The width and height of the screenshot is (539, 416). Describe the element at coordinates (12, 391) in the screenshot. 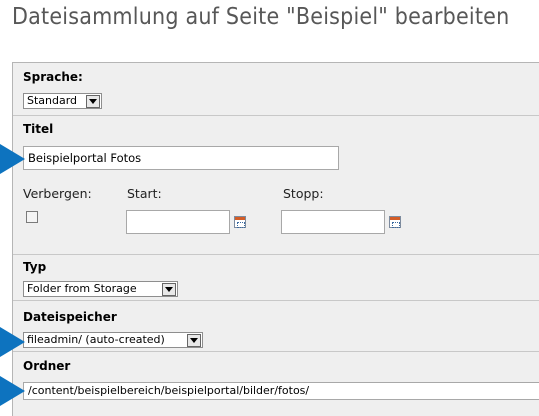

I see `highlight-marker-folder` at that location.